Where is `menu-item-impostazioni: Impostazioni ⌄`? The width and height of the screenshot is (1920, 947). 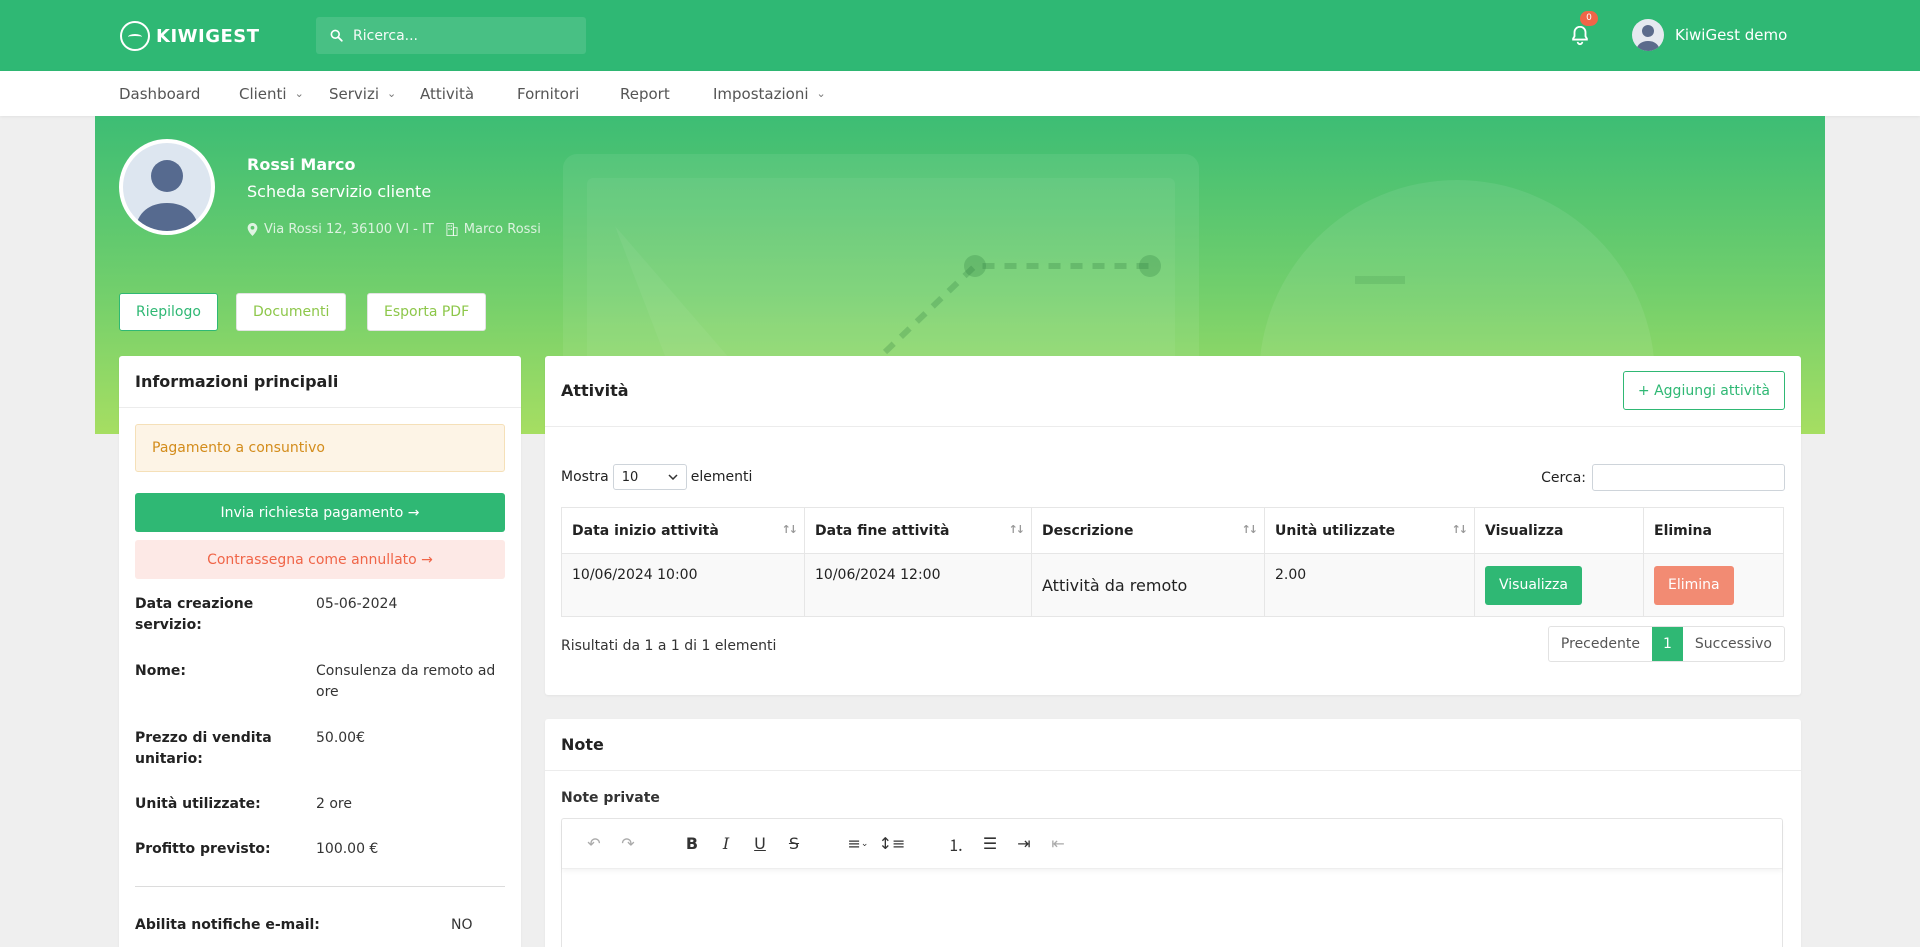 menu-item-impostazioni: Impostazioni ⌄ is located at coordinates (769, 93).